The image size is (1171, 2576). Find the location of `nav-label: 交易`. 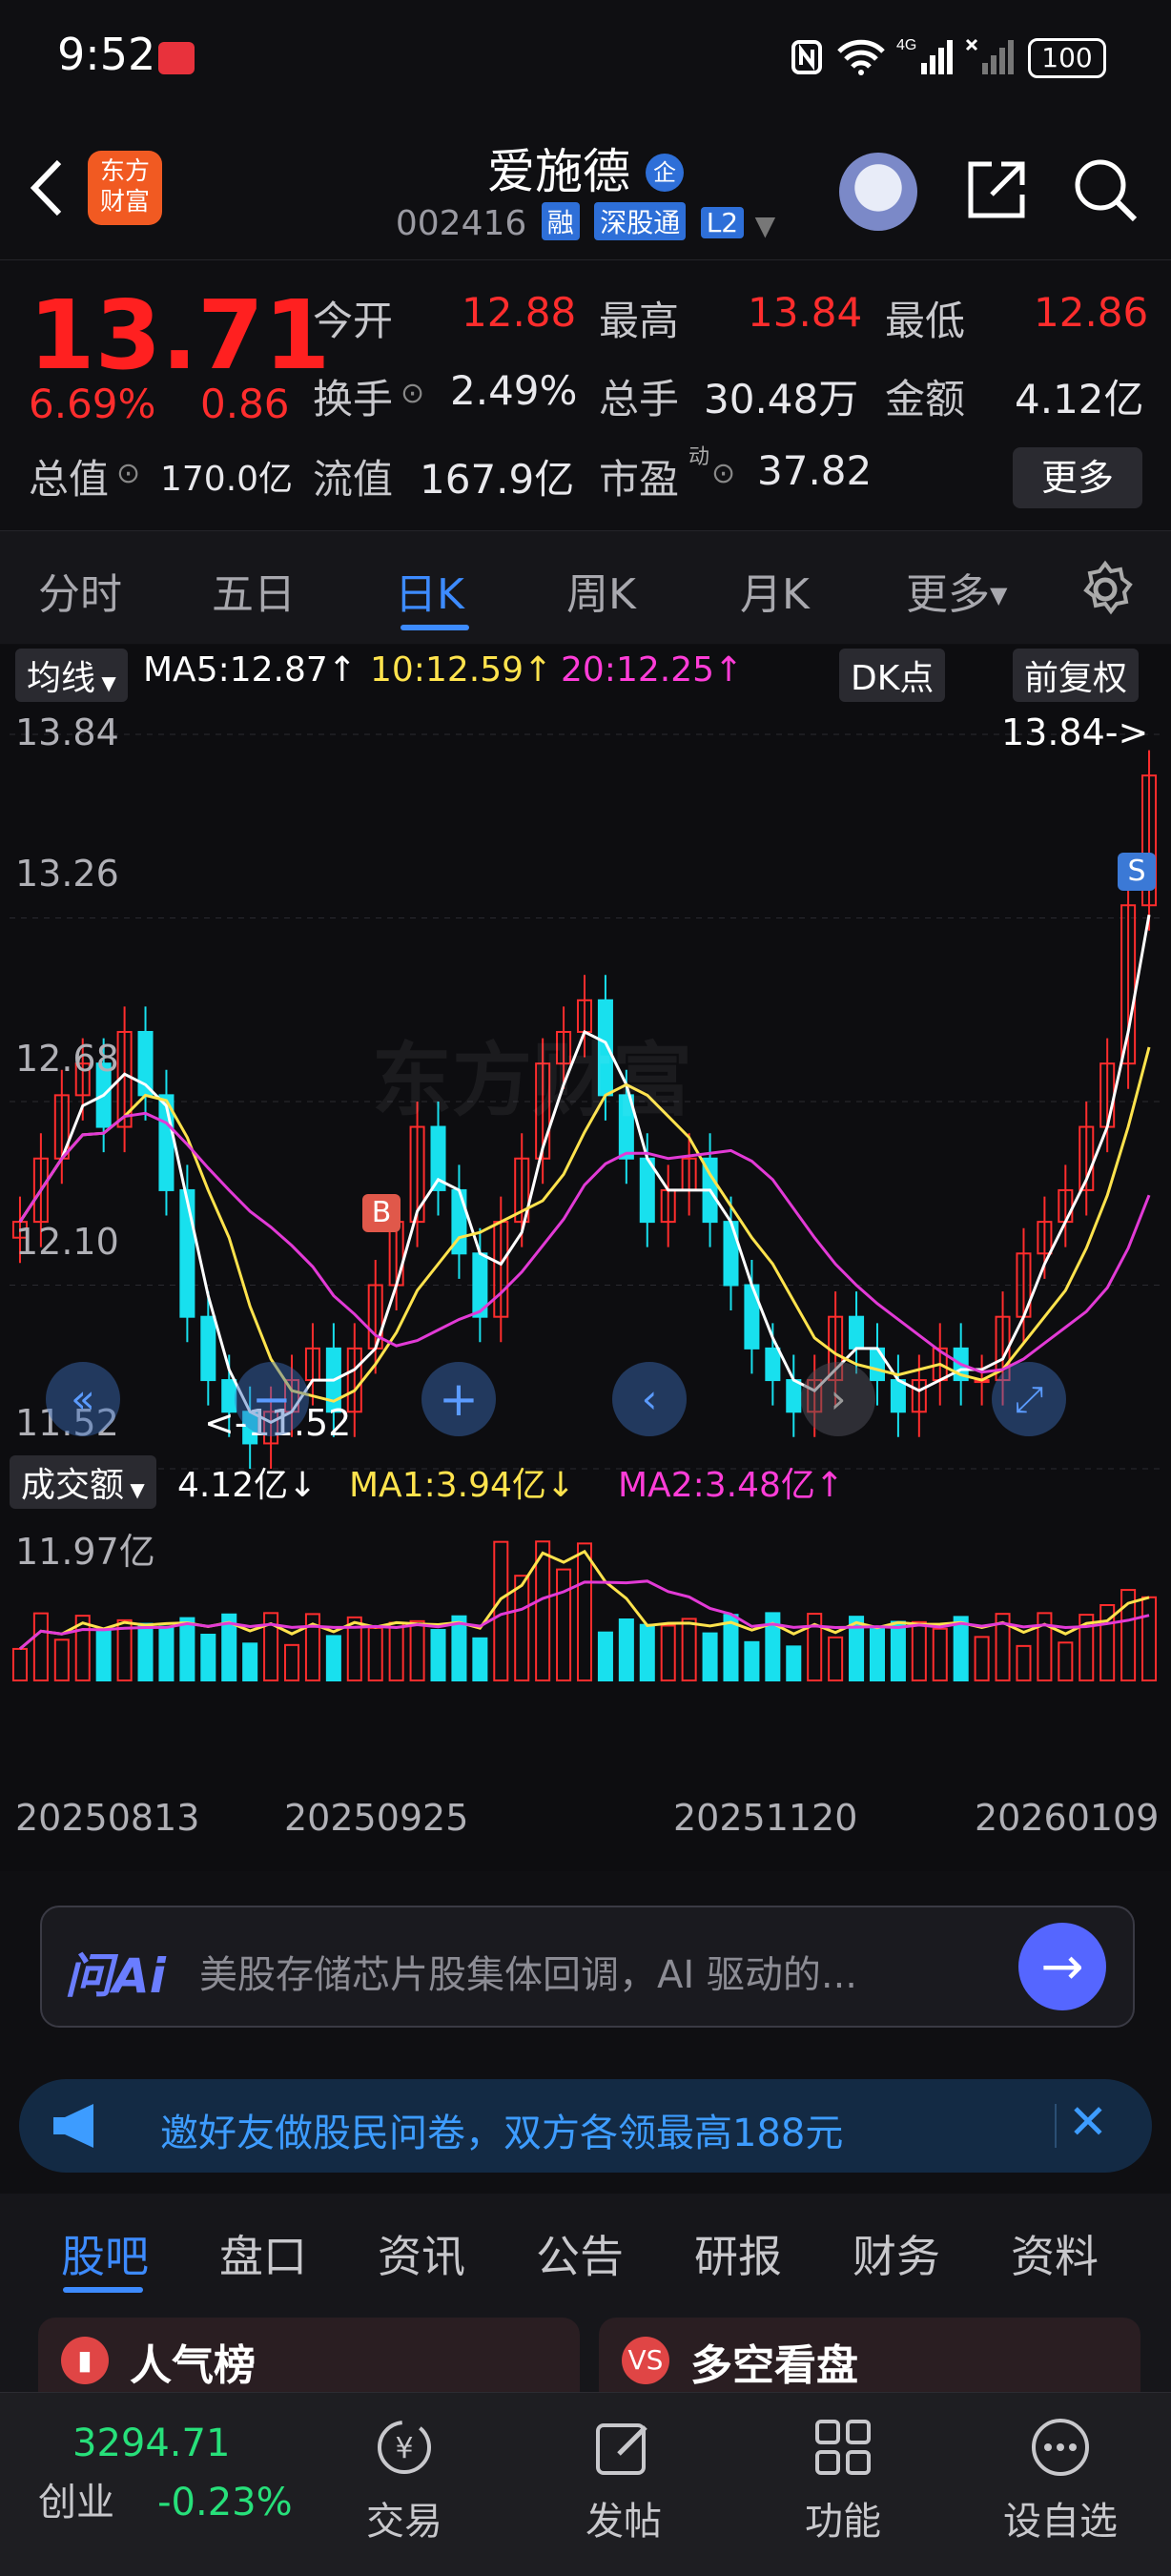

nav-label: 交易 is located at coordinates (404, 2522).